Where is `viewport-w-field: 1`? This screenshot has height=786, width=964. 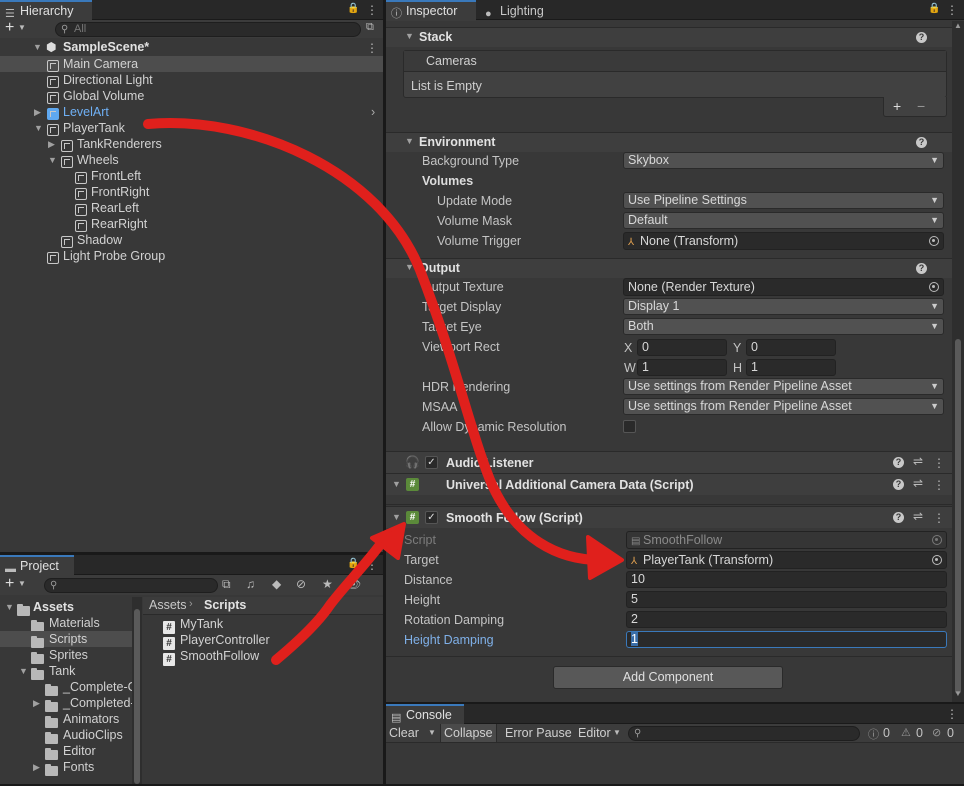
viewport-w-field: 1 is located at coordinates (682, 367).